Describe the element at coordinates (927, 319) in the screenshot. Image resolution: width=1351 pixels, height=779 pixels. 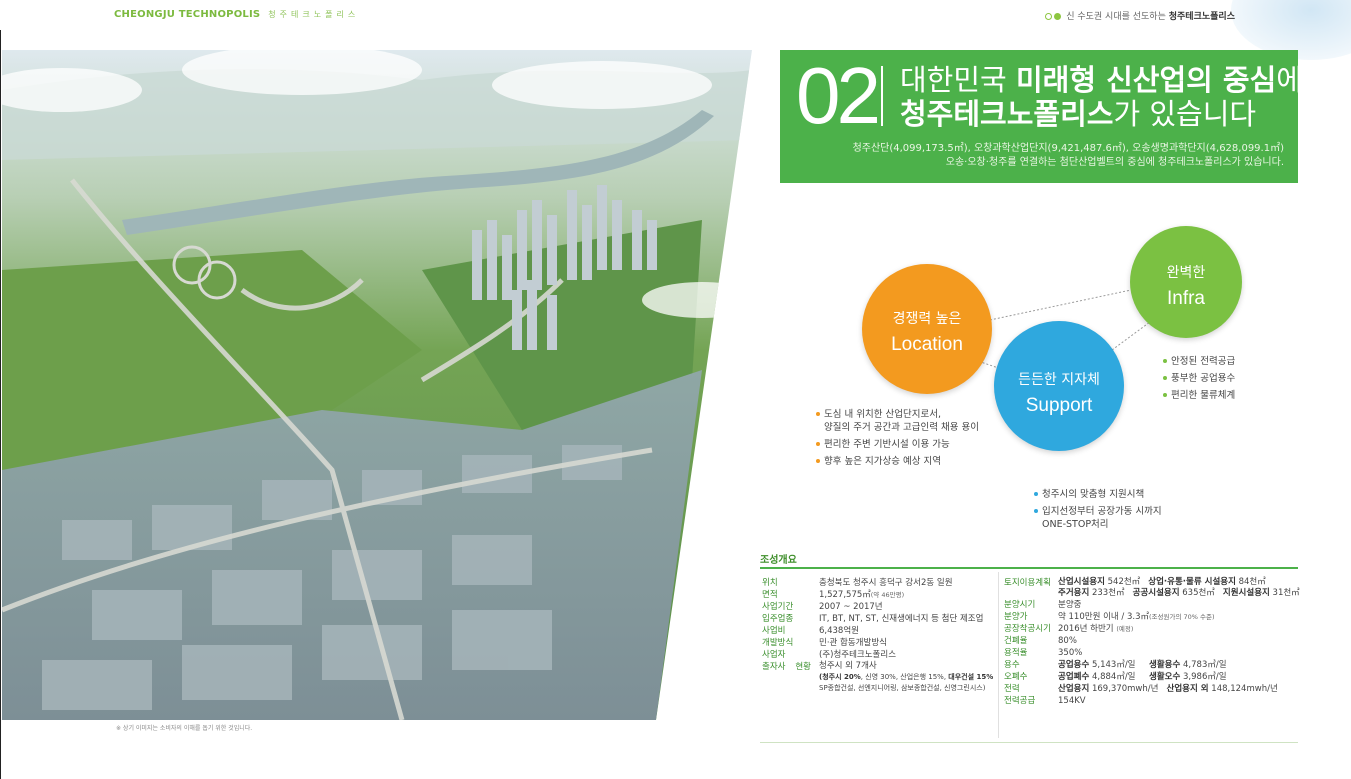
I see `circle-korean-label: 경쟁력 높은` at that location.